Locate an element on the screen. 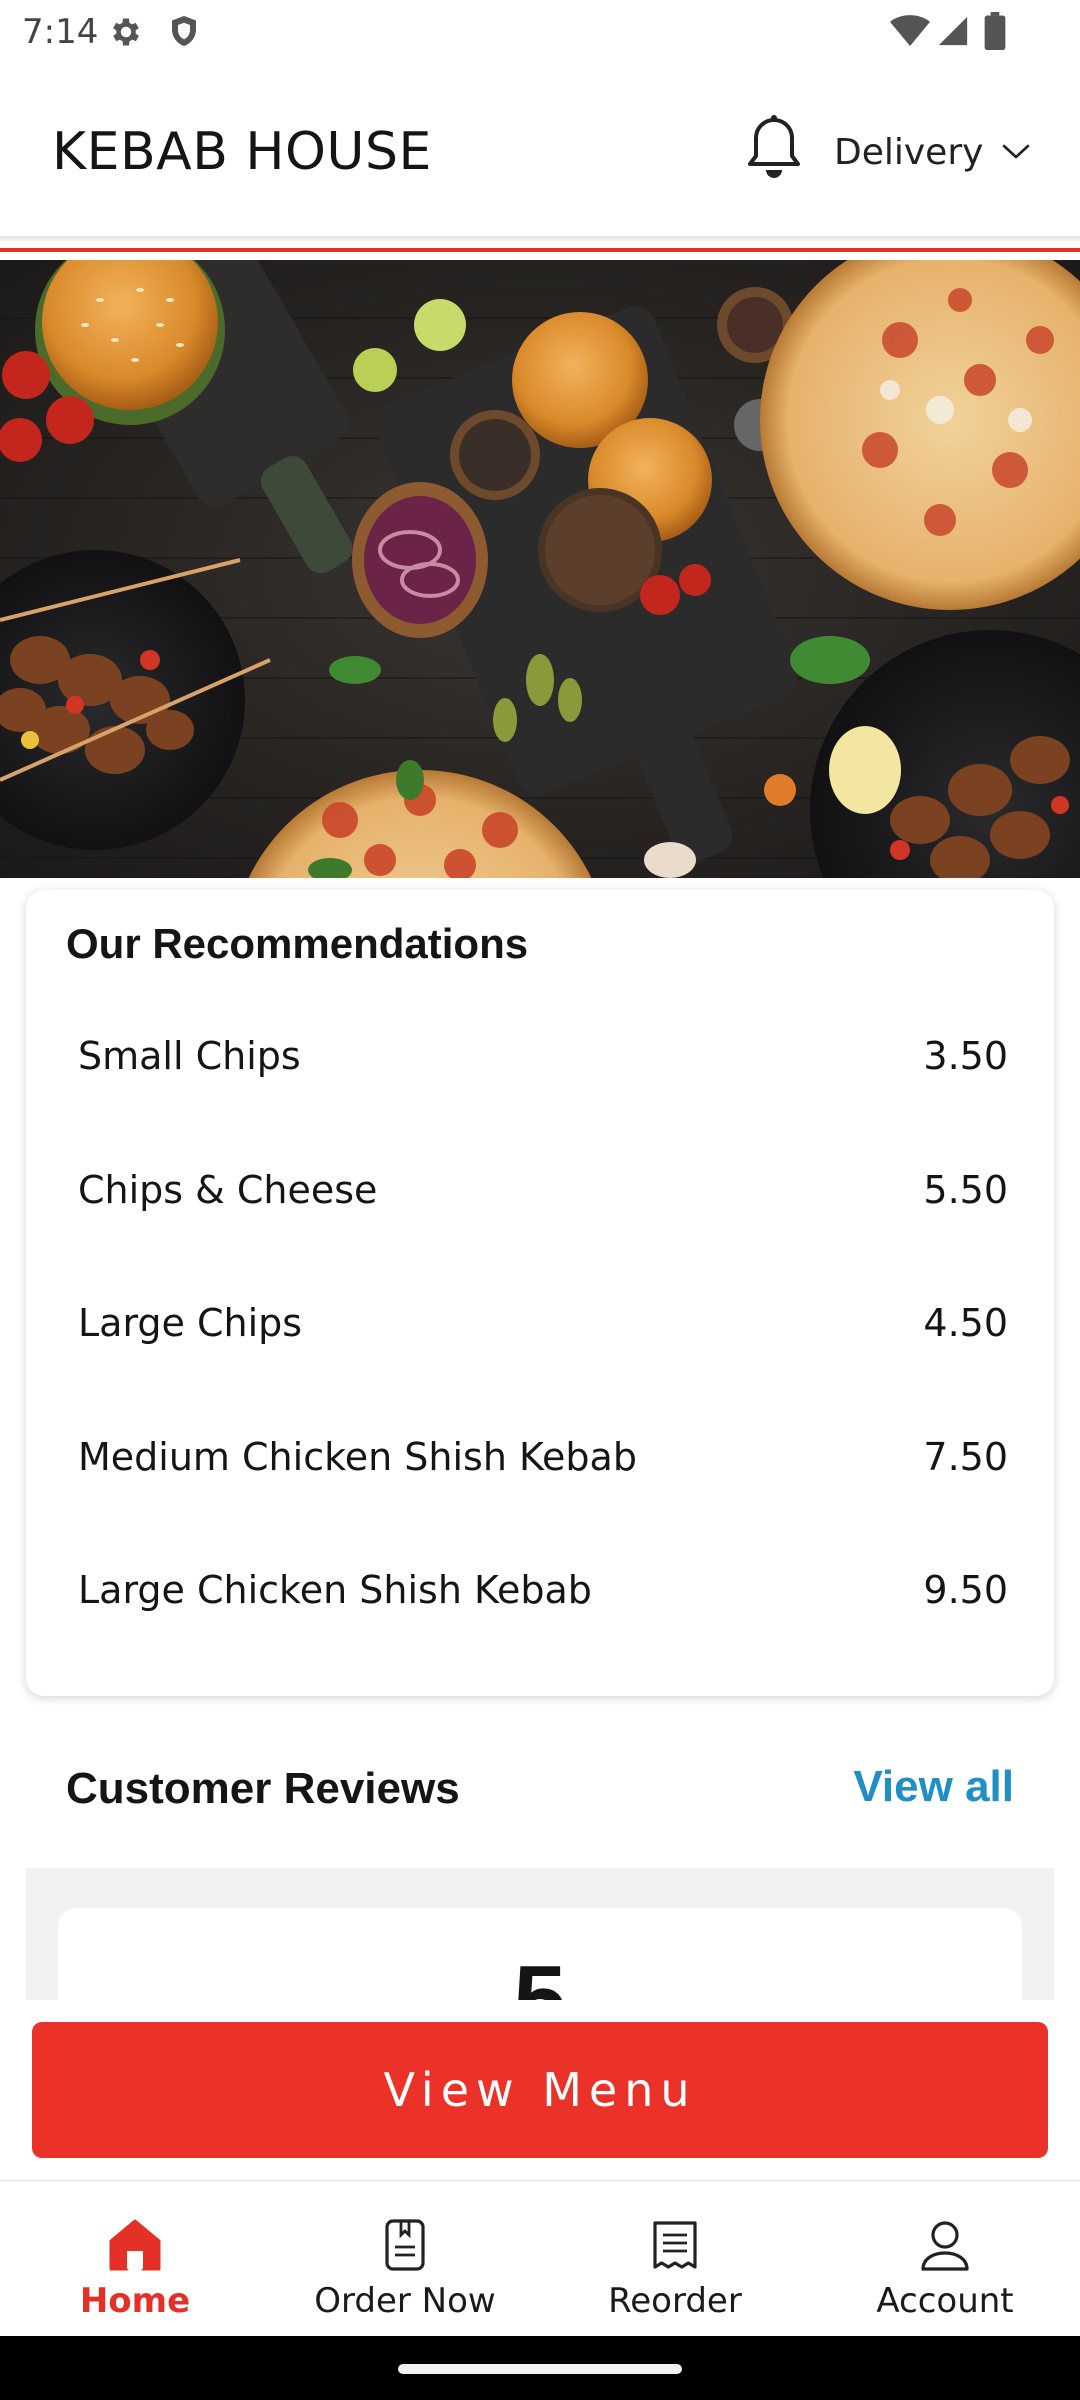 This screenshot has width=1080, height=2400. signal-icon is located at coordinates (953, 31).